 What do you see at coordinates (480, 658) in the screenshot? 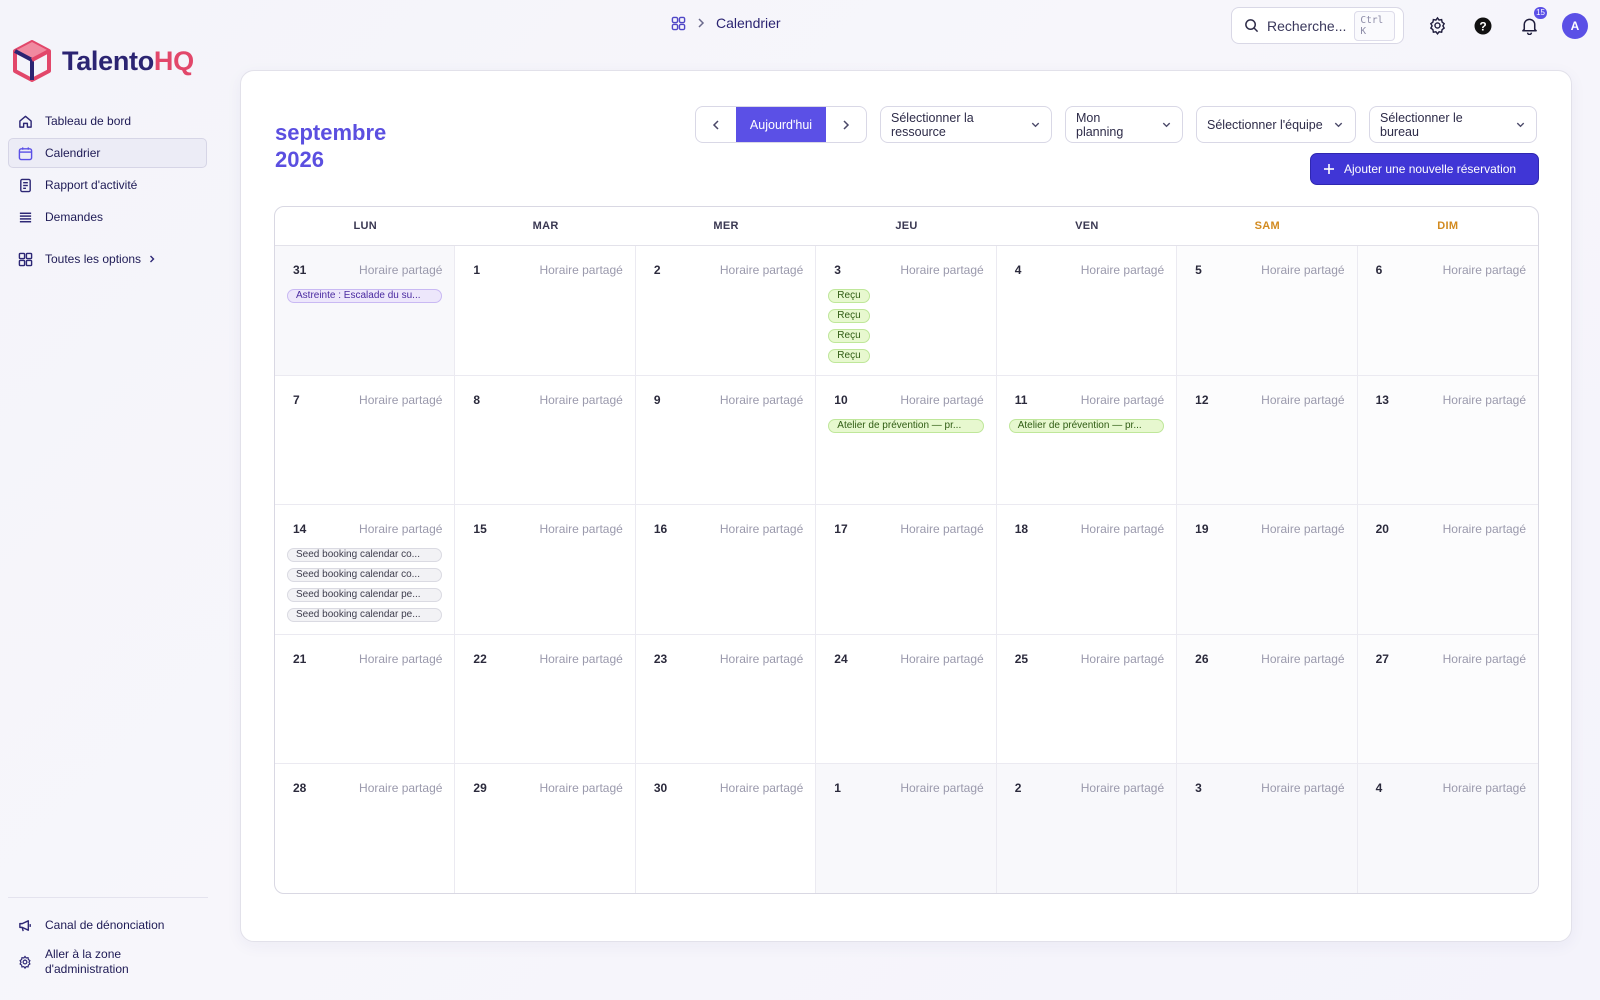
I see `day-number: 22` at bounding box center [480, 658].